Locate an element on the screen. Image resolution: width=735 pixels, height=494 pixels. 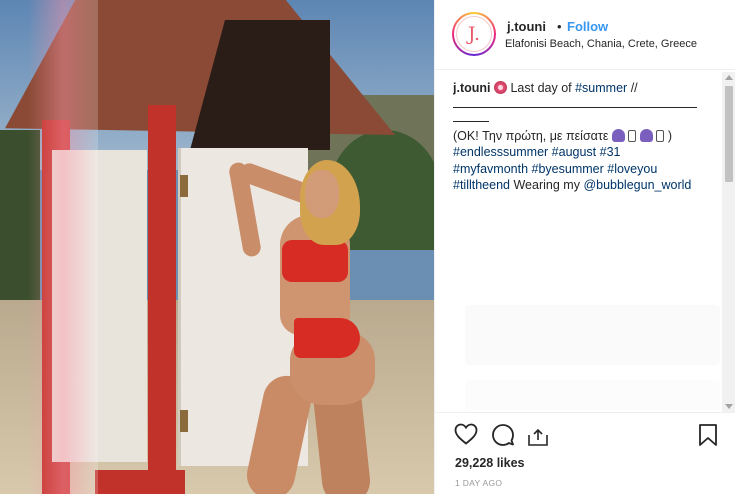
avatar: J. is located at coordinates (474, 34).